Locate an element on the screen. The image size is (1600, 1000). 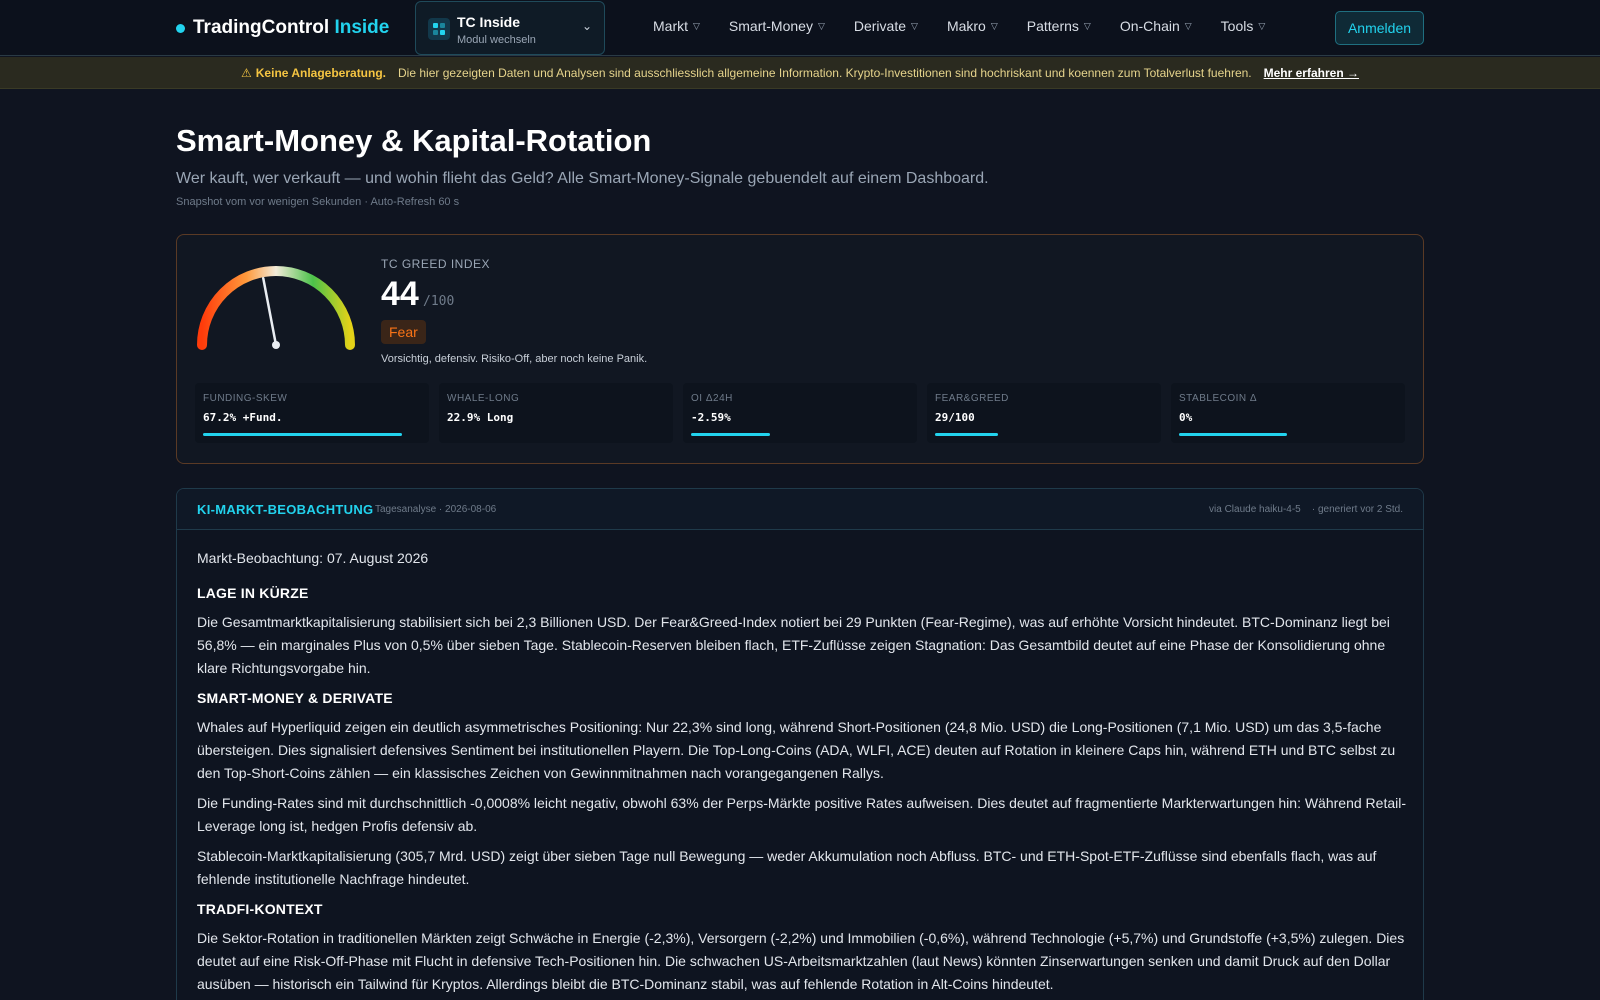
sentiment-badge: Fear is located at coordinates (403, 332).